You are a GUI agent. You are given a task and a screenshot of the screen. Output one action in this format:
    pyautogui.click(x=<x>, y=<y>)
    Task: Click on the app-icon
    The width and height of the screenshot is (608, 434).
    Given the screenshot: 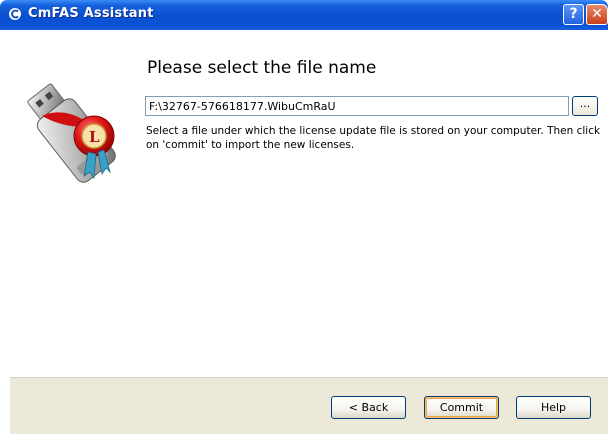 What is the action you would take?
    pyautogui.click(x=15, y=14)
    